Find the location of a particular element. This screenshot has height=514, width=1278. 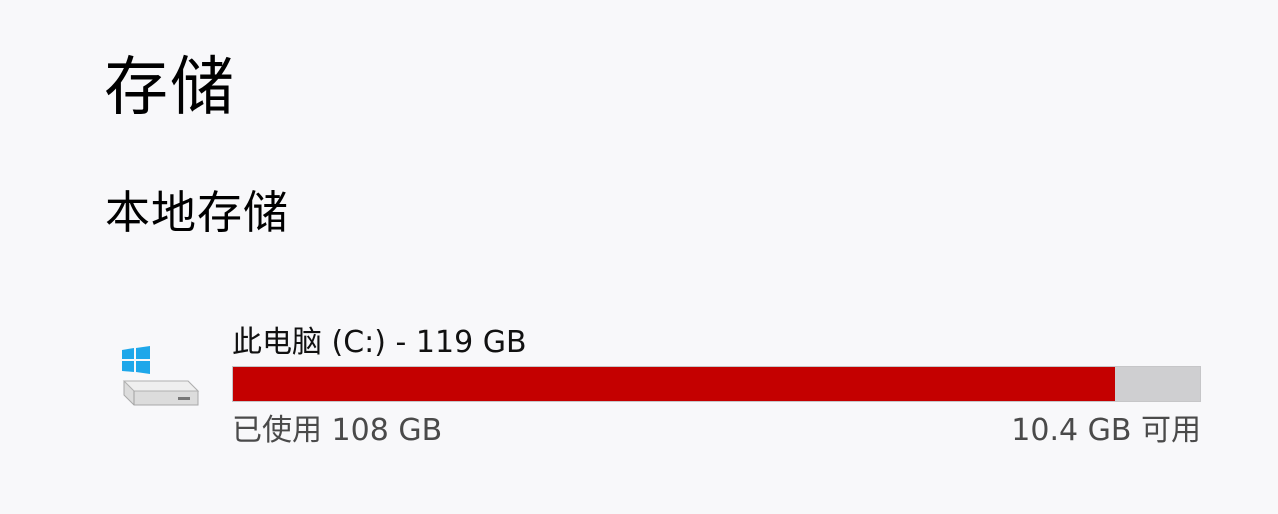

storage-used-fill is located at coordinates (674, 384).